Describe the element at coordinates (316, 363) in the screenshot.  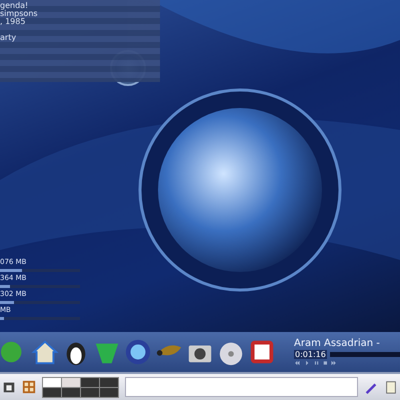
I see `playback-controls-icon` at that location.